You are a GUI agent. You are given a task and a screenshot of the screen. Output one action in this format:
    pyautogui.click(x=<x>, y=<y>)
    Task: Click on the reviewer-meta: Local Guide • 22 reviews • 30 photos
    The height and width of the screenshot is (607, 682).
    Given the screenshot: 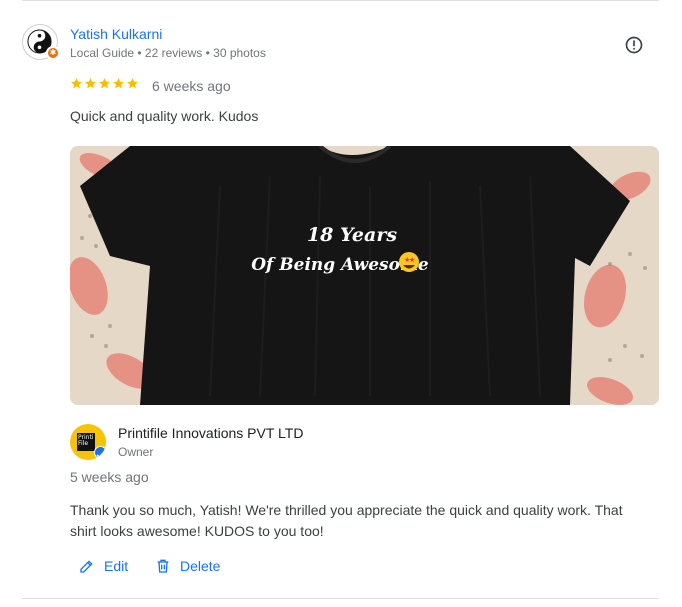 What is the action you would take?
    pyautogui.click(x=168, y=53)
    